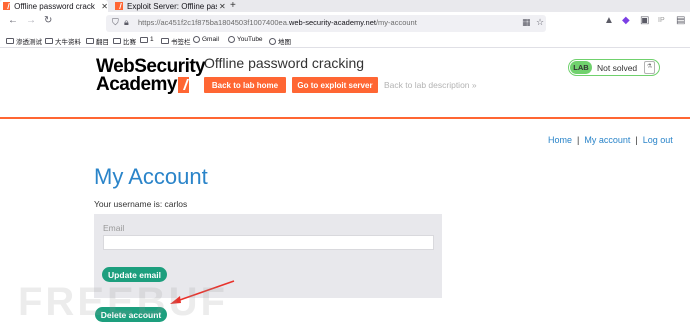  What do you see at coordinates (581, 67) in the screenshot?
I see `lab-status-badge: LAB` at bounding box center [581, 67].